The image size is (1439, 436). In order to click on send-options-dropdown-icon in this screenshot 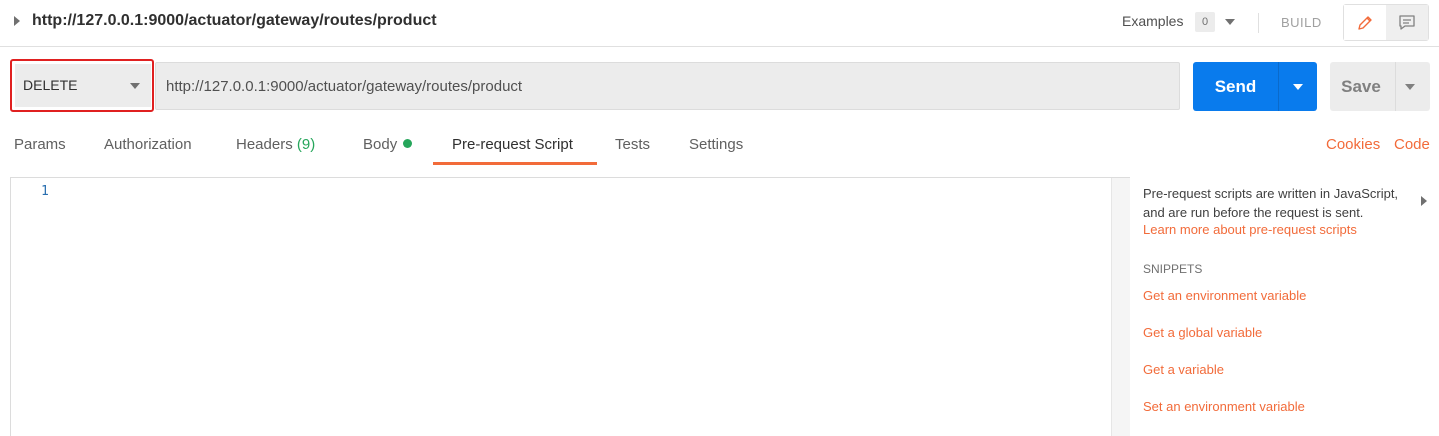, I will do `click(1298, 87)`.